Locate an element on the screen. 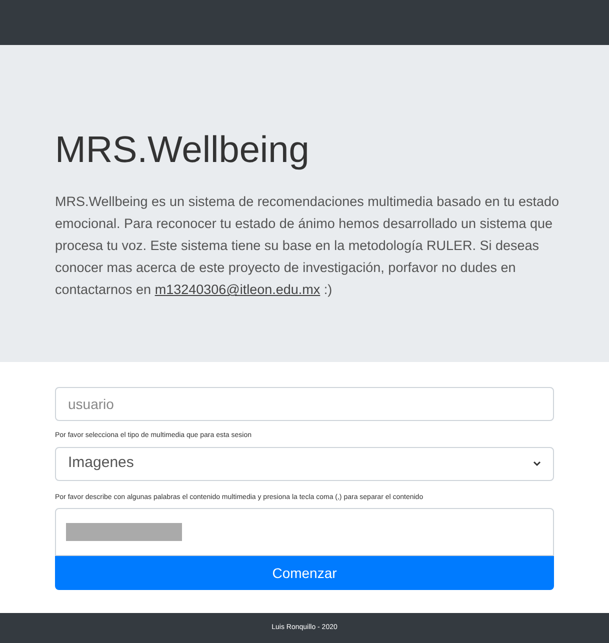 The image size is (609, 643). hero-title: MRS.Wellbeing is located at coordinates (182, 150).